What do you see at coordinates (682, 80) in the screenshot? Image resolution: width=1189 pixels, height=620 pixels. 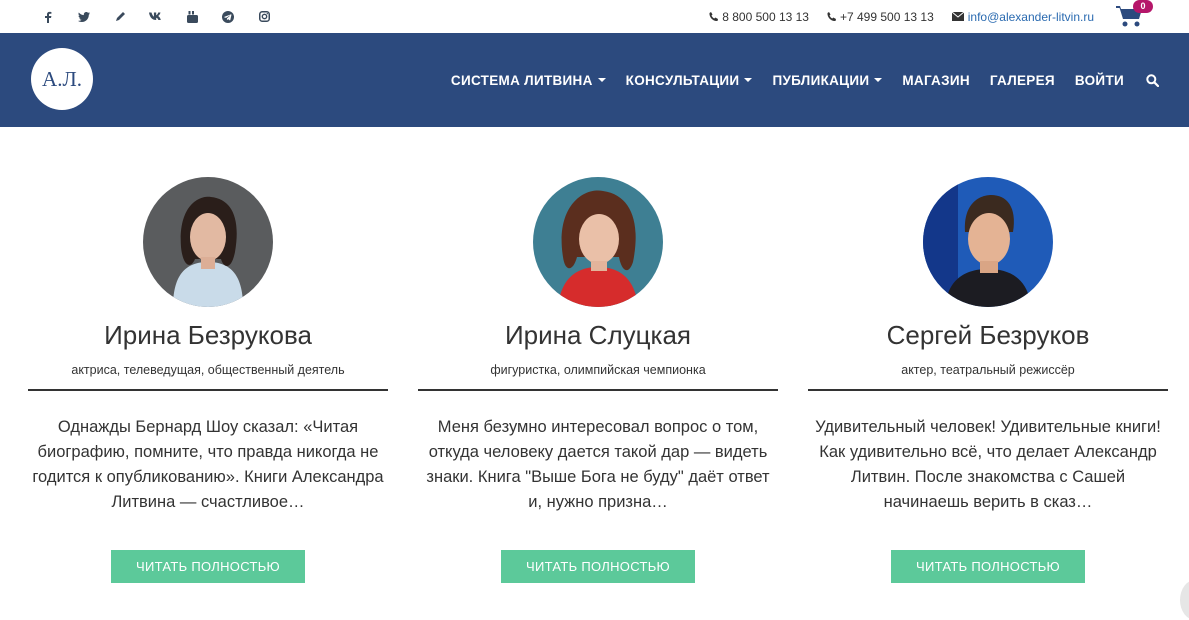 I see `nav-item-label: КОНСУЛЬТАЦИИ` at bounding box center [682, 80].